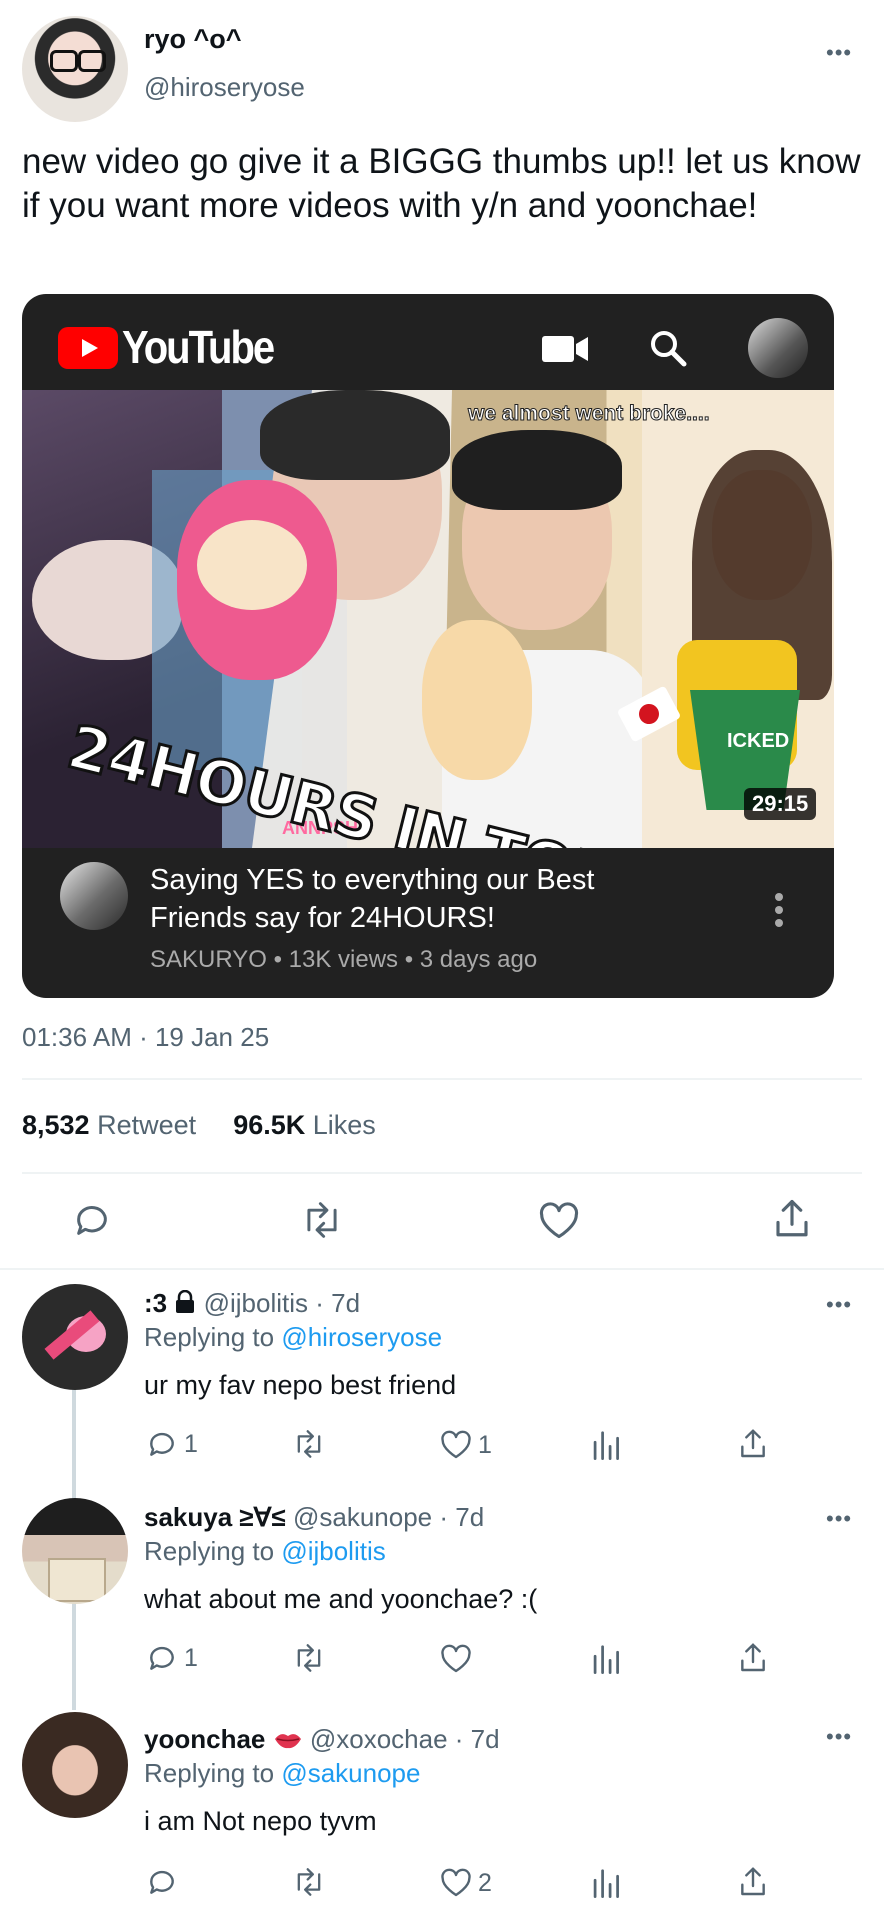 The image size is (884, 1920). I want to click on replying-to-link: @ijbolitis, so click(333, 1551).